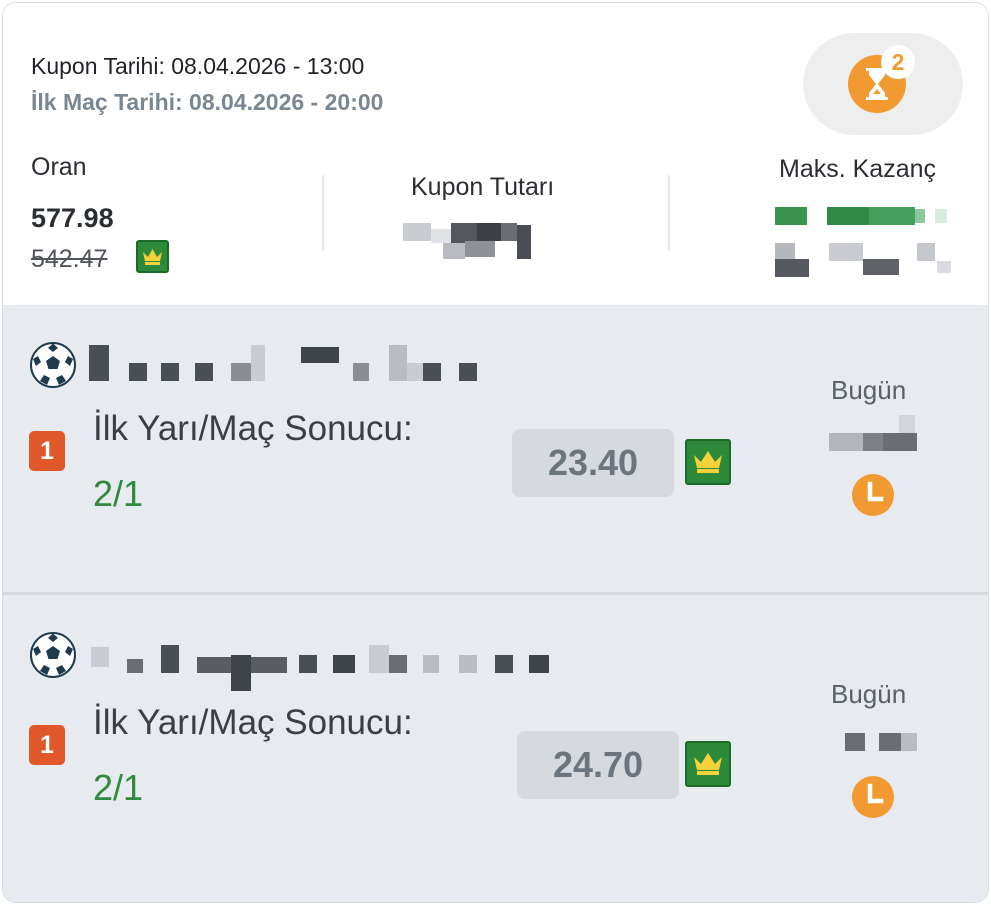  I want to click on max-win-label: Maks. Kazanç, so click(858, 169).